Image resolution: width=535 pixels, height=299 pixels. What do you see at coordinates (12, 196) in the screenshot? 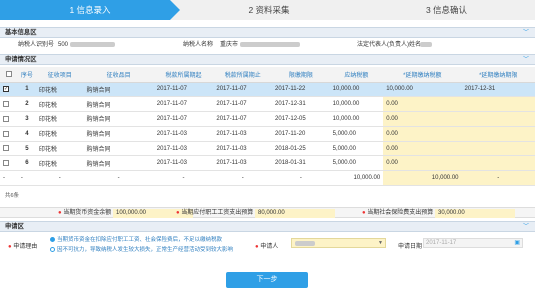
I see `record-count: 共6条` at bounding box center [12, 196].